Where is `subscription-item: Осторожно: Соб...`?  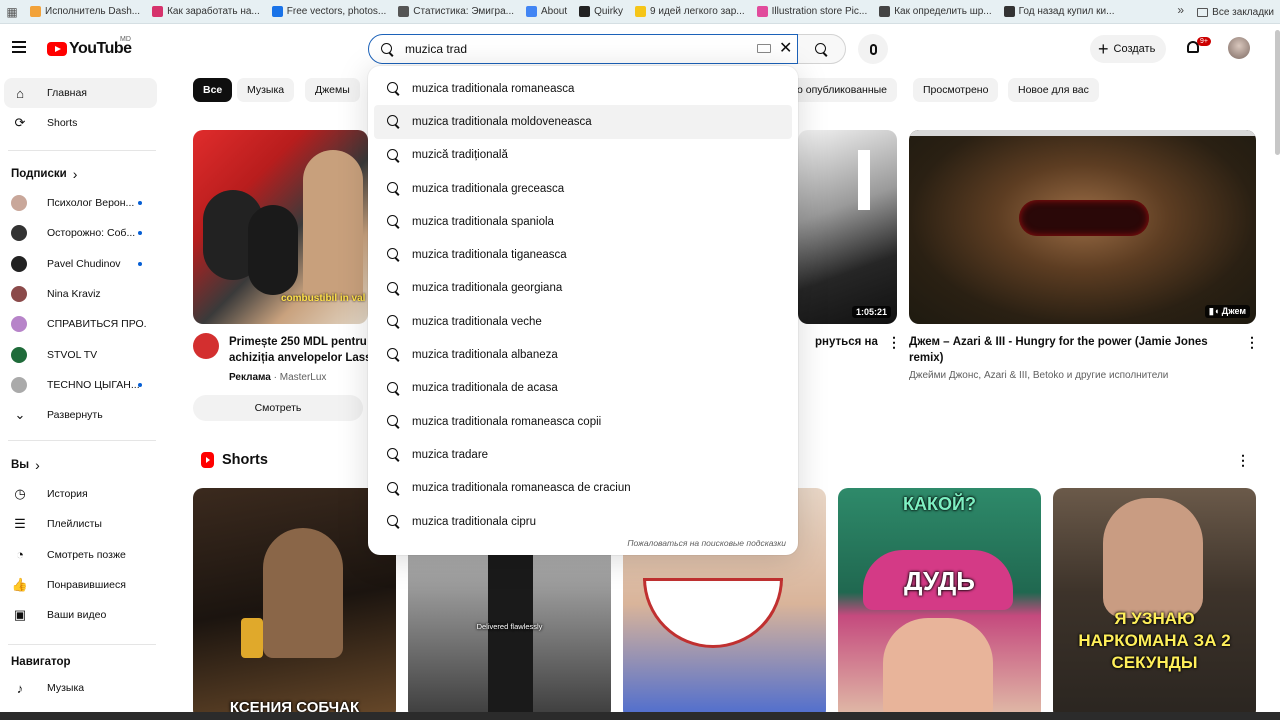
subscription-item: Осторожно: Соб... is located at coordinates (80, 233).